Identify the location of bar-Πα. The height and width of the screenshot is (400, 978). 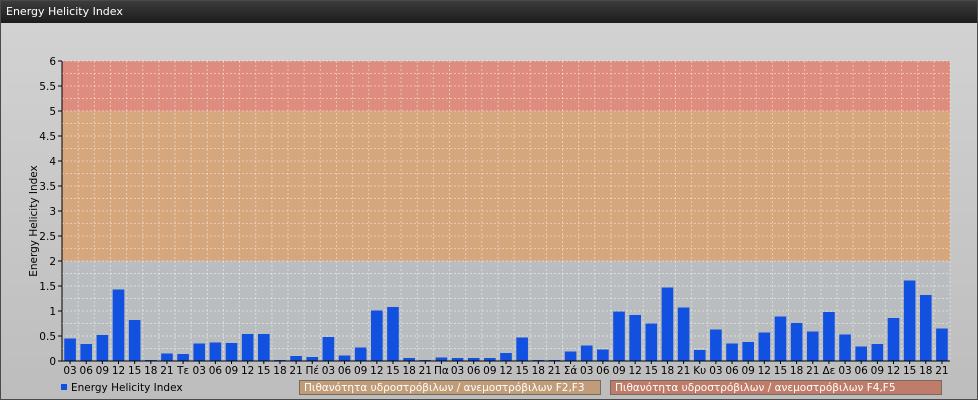
(441, 359).